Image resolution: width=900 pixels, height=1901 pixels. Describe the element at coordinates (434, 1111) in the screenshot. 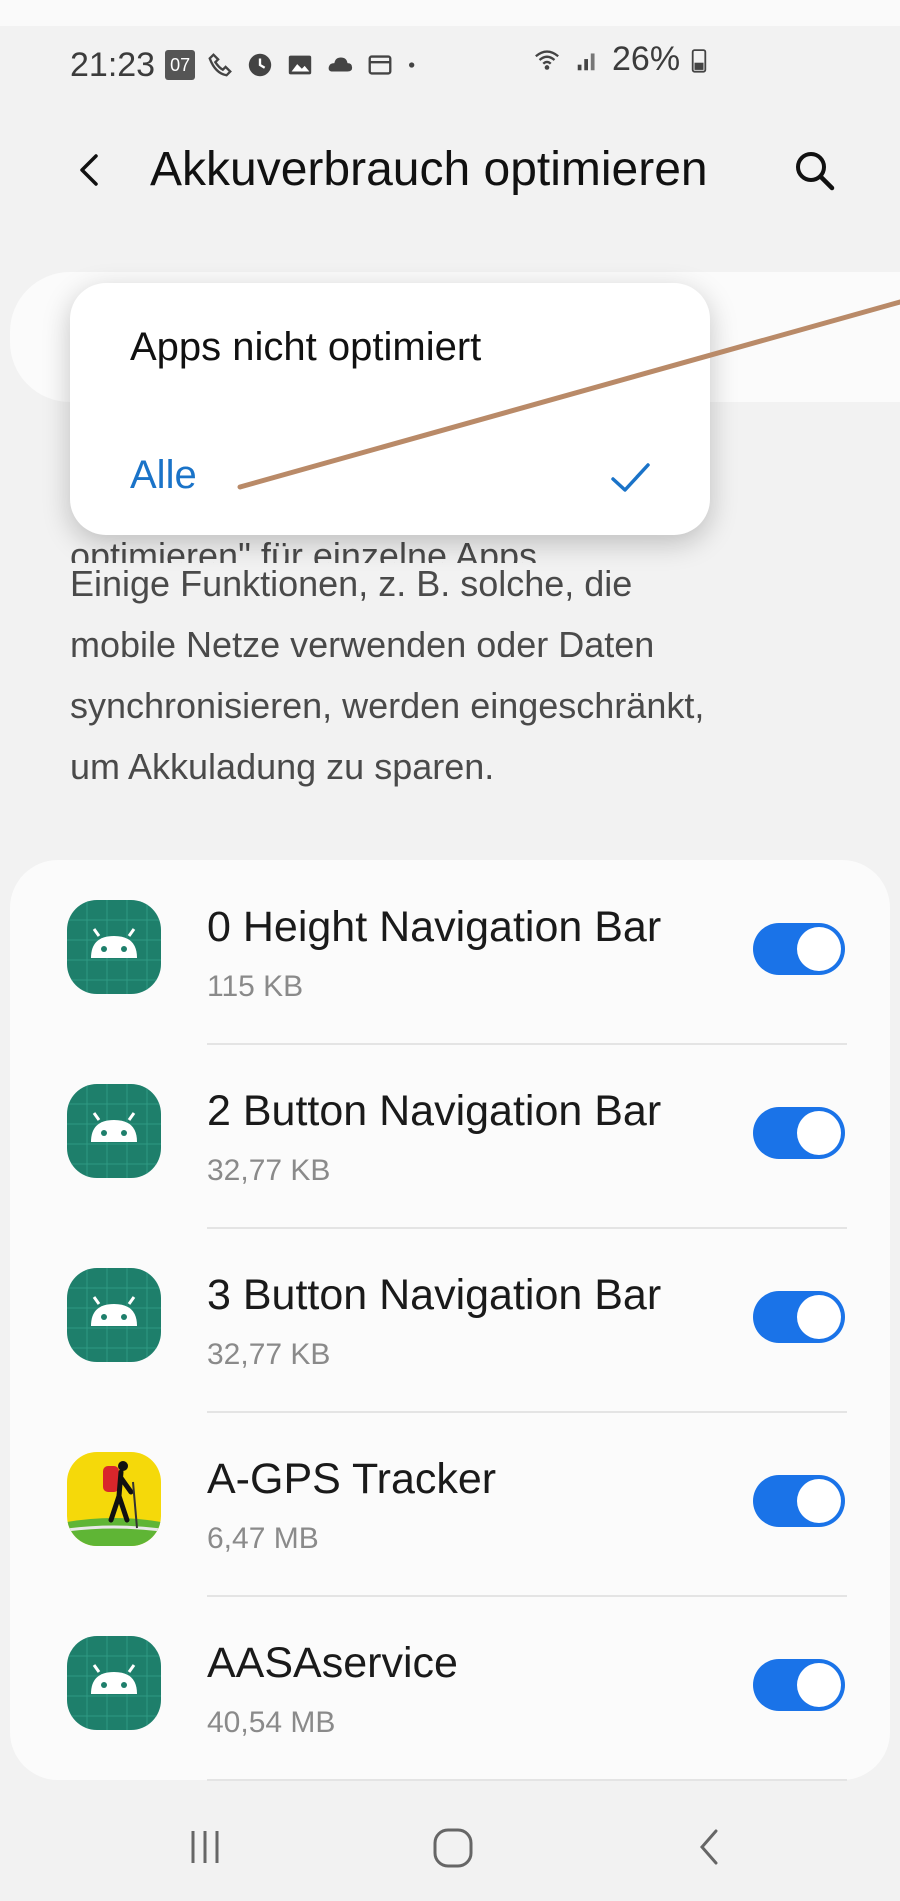

I see `app-name: 2 Button Navigation Bar` at that location.